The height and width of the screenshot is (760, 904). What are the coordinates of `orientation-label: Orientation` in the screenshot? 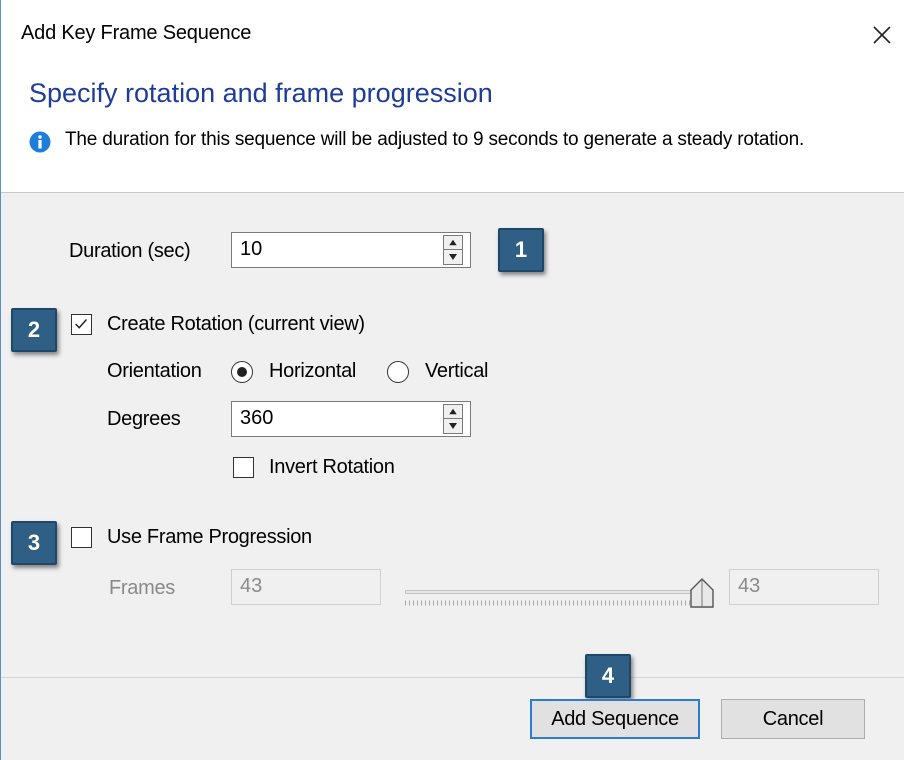 It's located at (154, 371).